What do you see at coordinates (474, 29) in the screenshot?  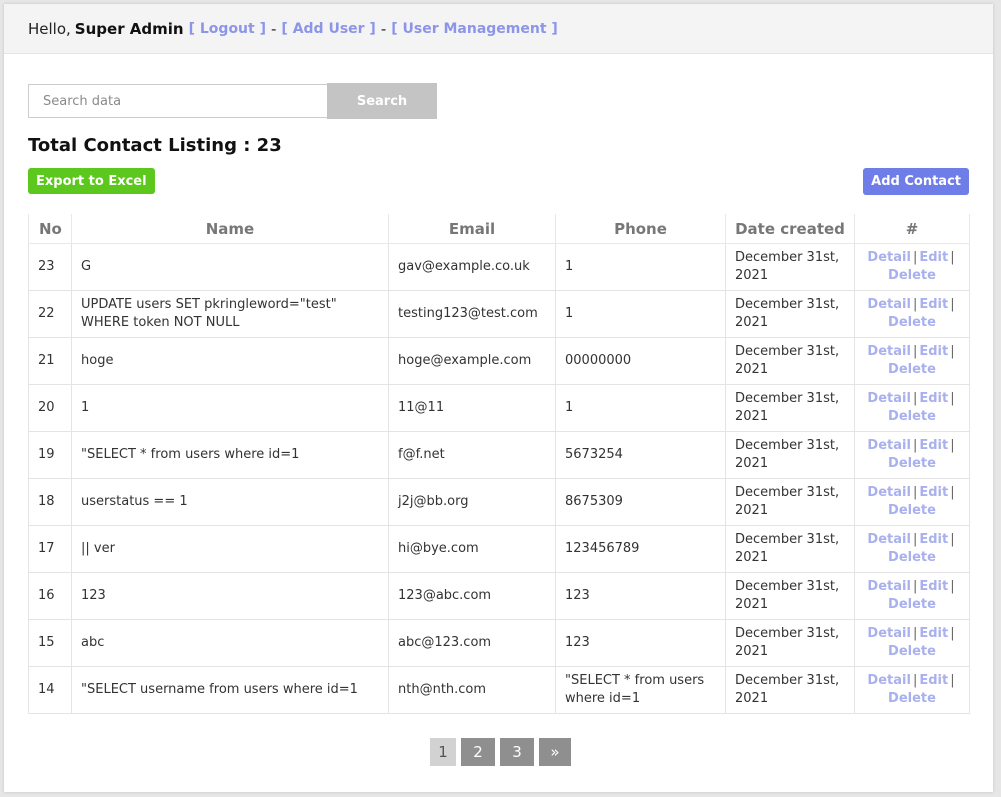 I see `user-management-link: [ User Management ]` at bounding box center [474, 29].